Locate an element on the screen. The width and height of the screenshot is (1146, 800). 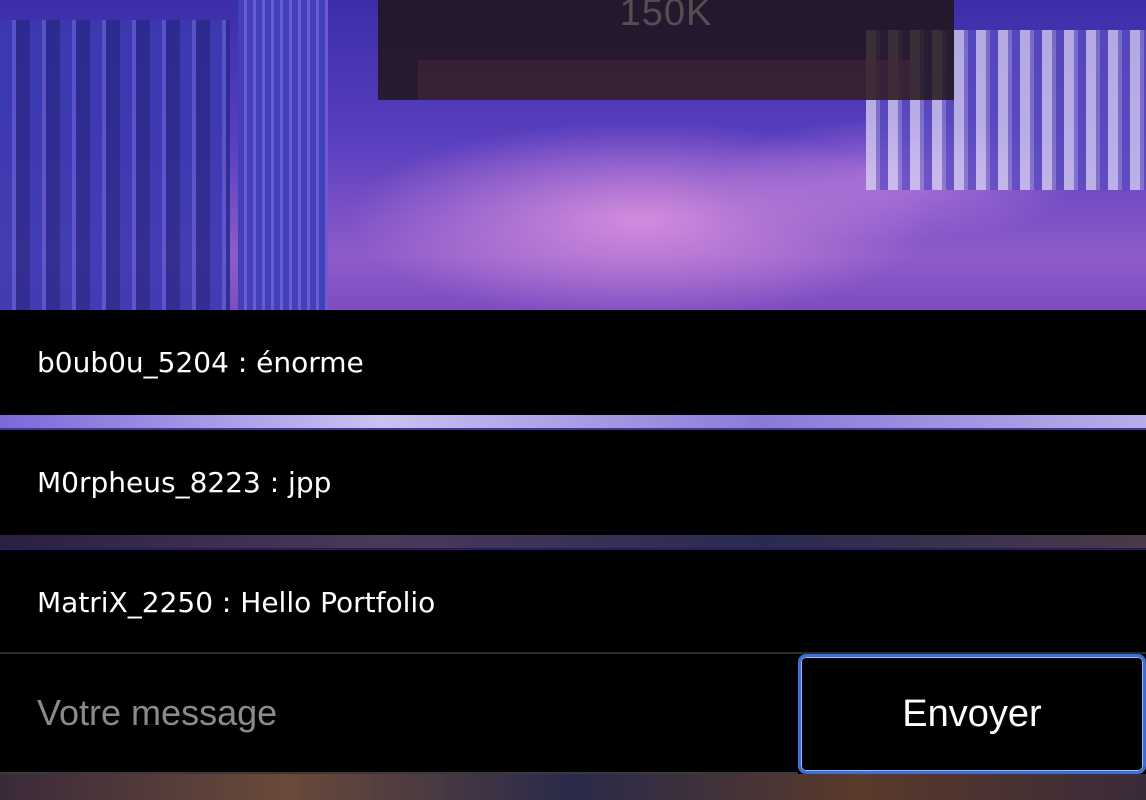
send-button: Envoyer is located at coordinates (972, 714).